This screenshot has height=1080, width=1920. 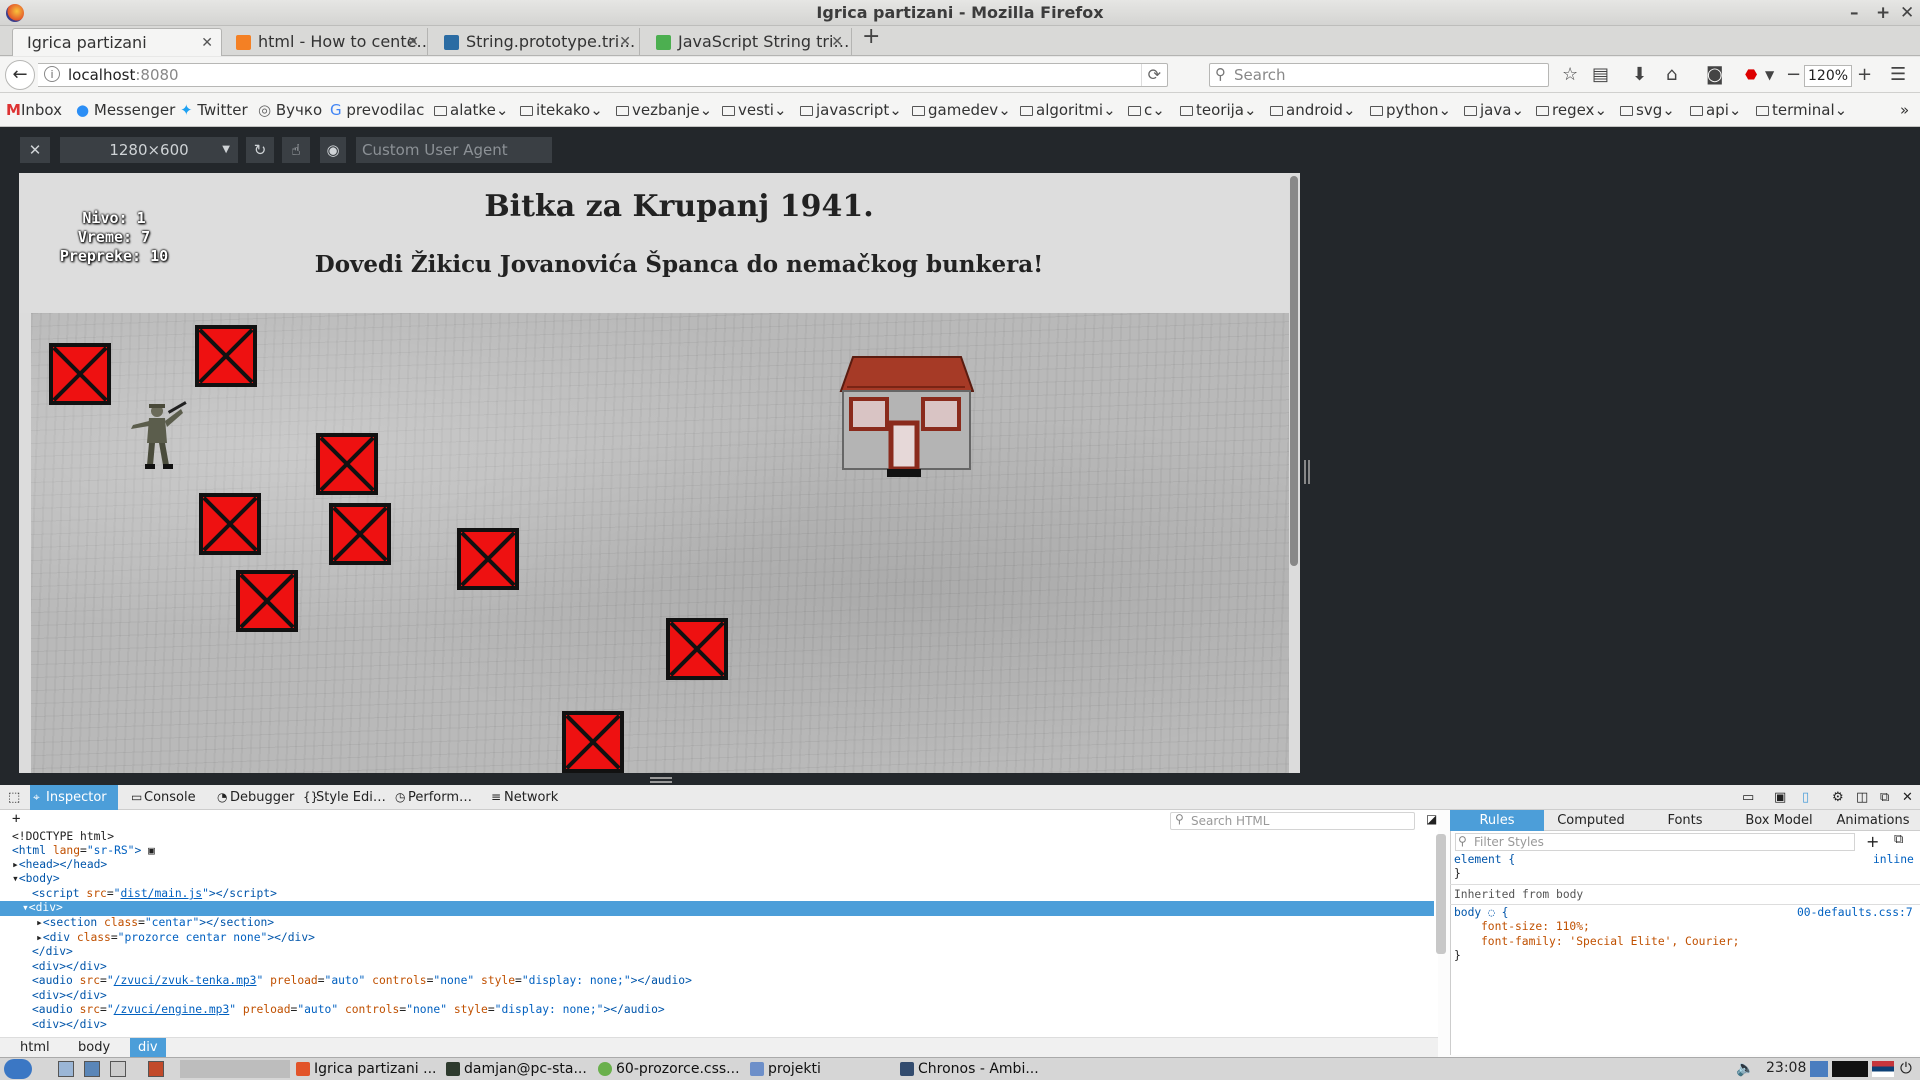 I want to click on touch-simulation-icon: ☝, so click(x=296, y=150).